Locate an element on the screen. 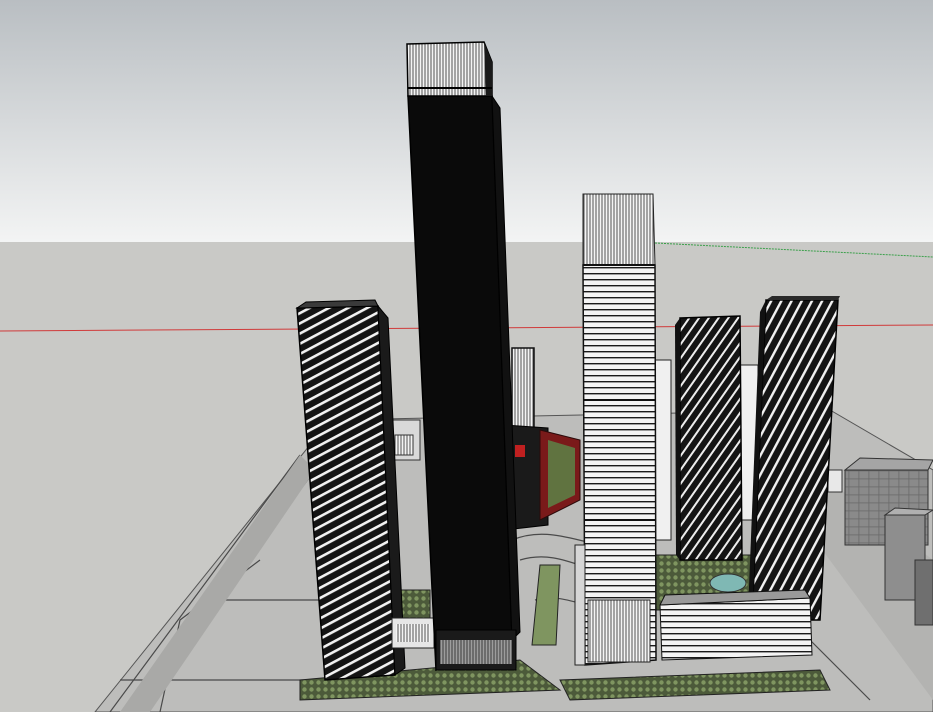  white-striped-tower is located at coordinates (615, 429).